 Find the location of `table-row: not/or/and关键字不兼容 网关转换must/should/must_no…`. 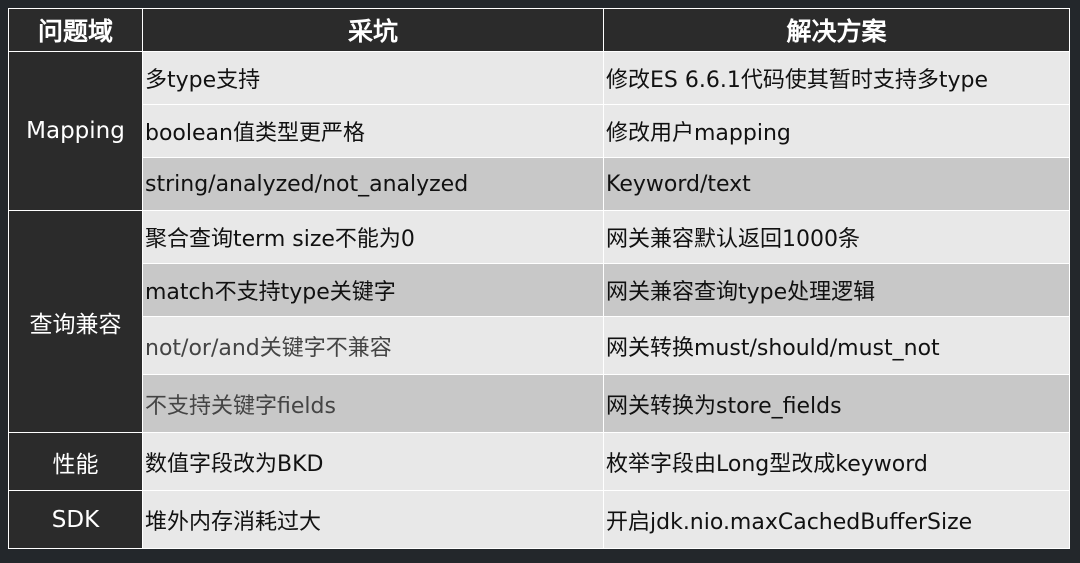

table-row: not/or/and关键字不兼容 网关转换must/should/must_no… is located at coordinates (539, 345).